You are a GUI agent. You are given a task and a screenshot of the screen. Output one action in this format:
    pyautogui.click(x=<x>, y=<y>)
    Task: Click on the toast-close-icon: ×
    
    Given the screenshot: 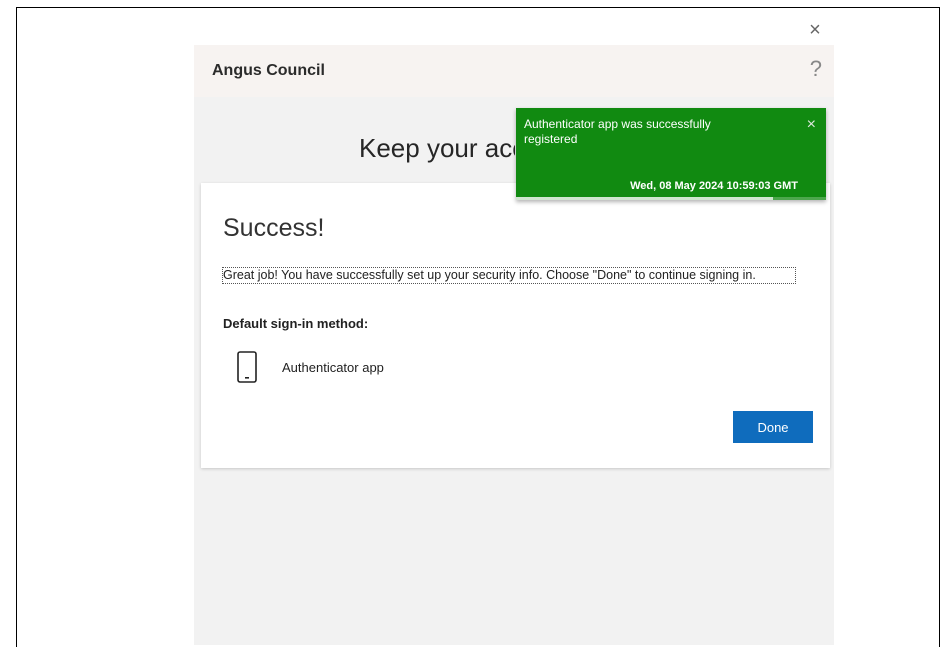 What is the action you would take?
    pyautogui.click(x=811, y=125)
    